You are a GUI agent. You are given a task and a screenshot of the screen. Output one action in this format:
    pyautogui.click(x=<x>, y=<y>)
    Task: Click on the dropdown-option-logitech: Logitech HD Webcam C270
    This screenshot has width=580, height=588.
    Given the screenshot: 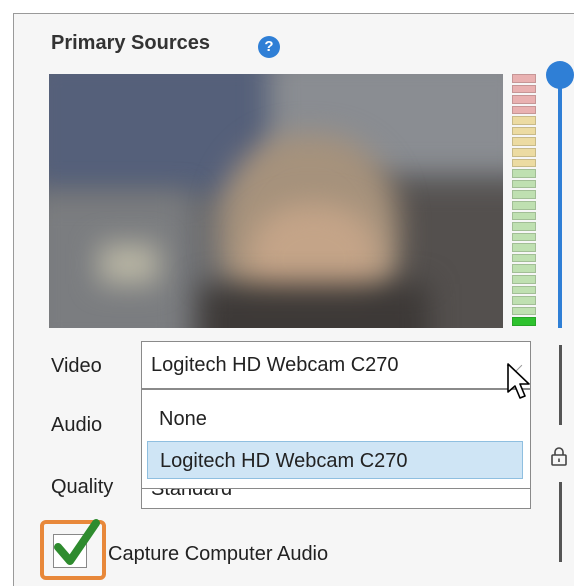 What is the action you would take?
    pyautogui.click(x=335, y=460)
    